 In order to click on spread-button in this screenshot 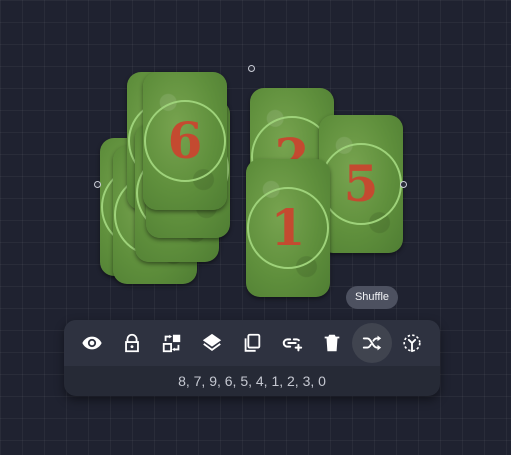, I will do `click(412, 343)`.